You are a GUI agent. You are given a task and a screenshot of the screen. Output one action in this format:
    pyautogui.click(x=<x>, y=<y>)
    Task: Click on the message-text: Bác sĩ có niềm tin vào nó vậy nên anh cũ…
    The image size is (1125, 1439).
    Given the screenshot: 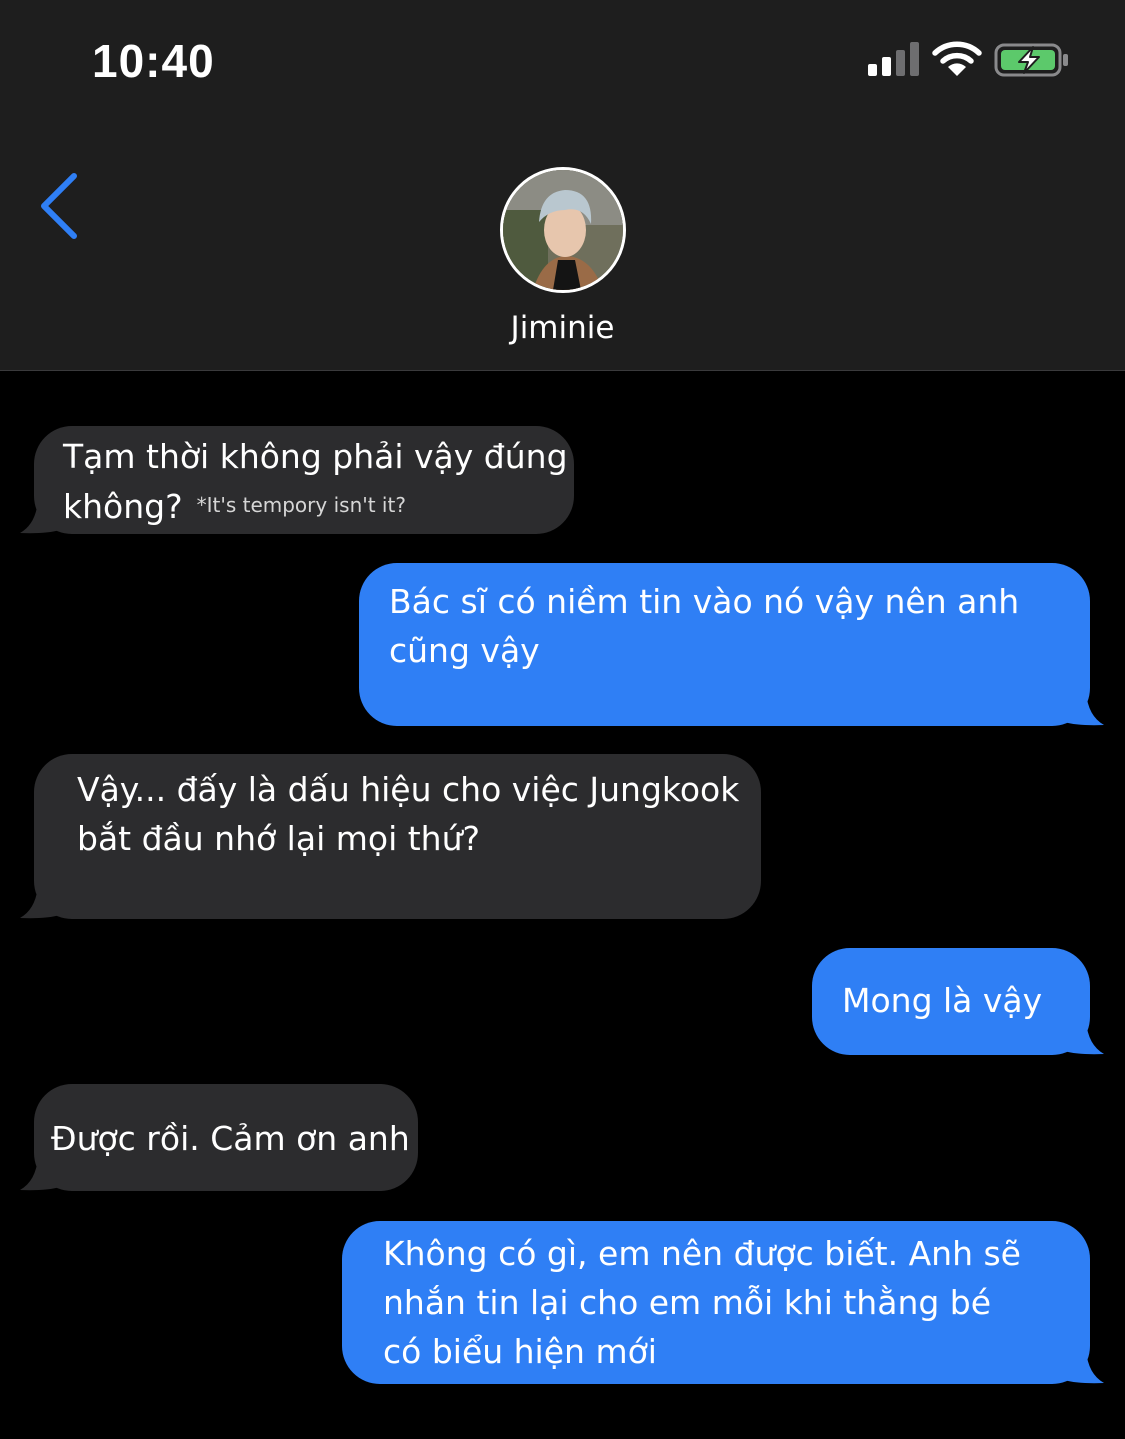 What is the action you would take?
    pyautogui.click(x=704, y=626)
    